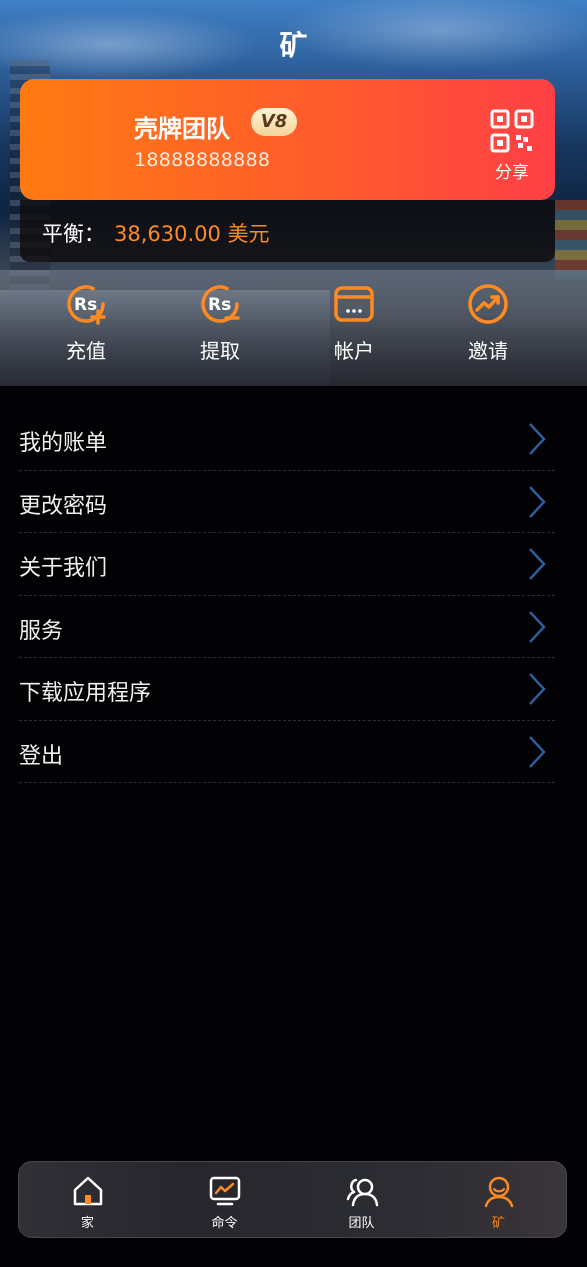 The height and width of the screenshot is (1267, 587). What do you see at coordinates (86, 351) in the screenshot?
I see `recharge-label: 充值` at bounding box center [86, 351].